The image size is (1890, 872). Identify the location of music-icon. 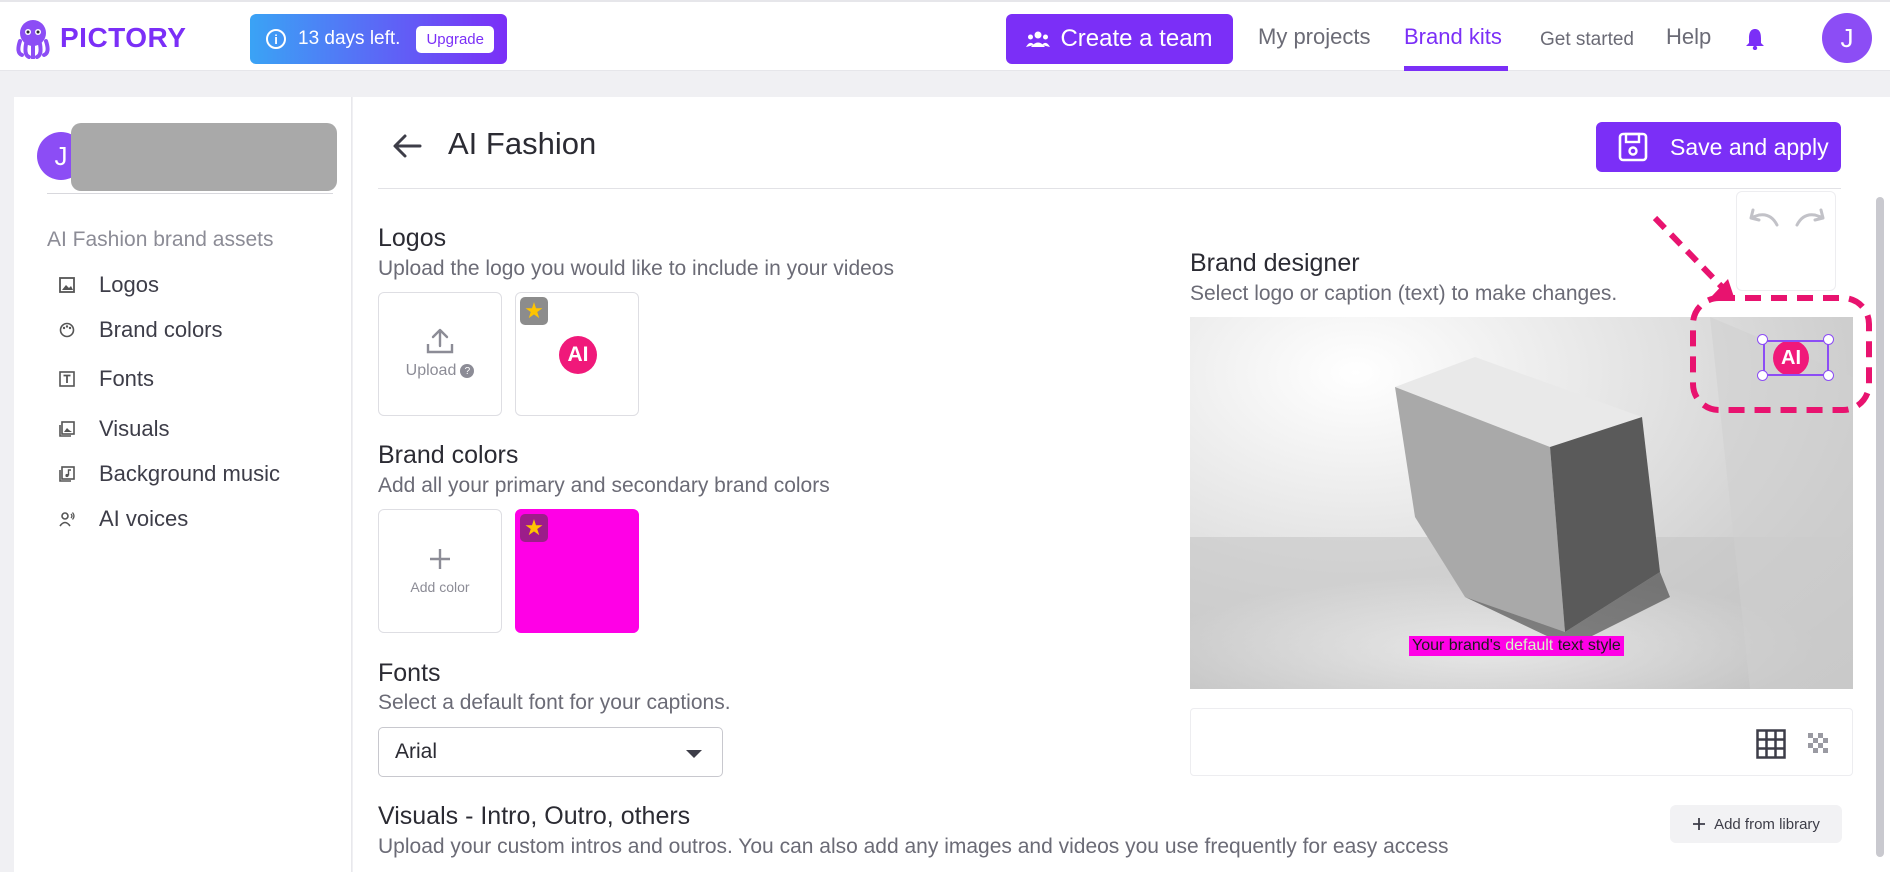
(67, 474).